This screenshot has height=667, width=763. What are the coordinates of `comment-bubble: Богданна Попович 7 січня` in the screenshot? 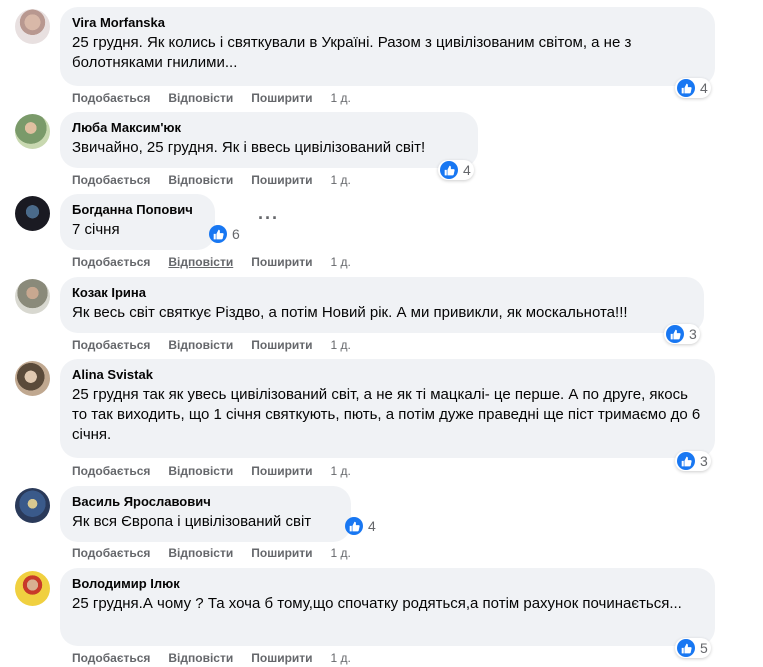 It's located at (137, 222).